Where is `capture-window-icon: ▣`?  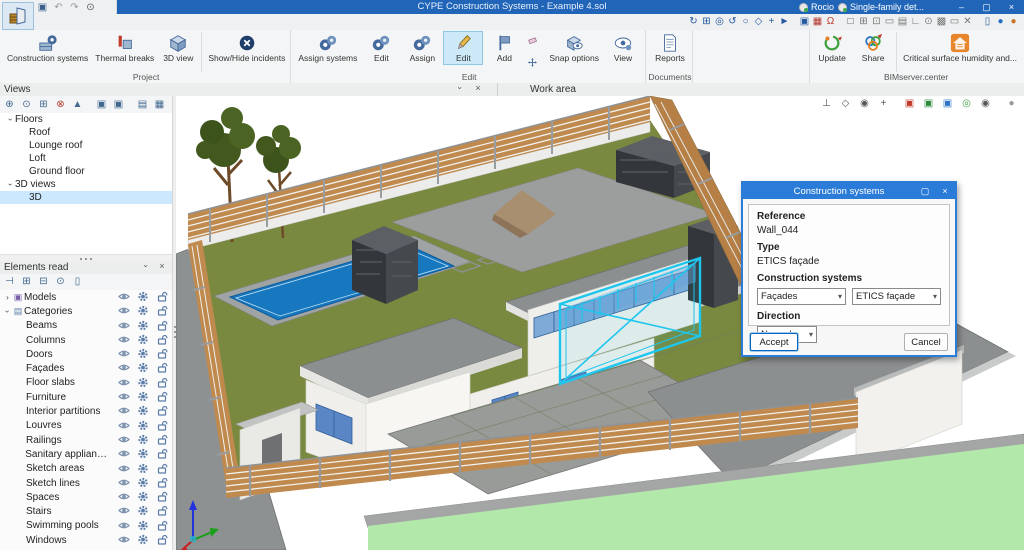
capture-window-icon: ▣ is located at coordinates (804, 22).